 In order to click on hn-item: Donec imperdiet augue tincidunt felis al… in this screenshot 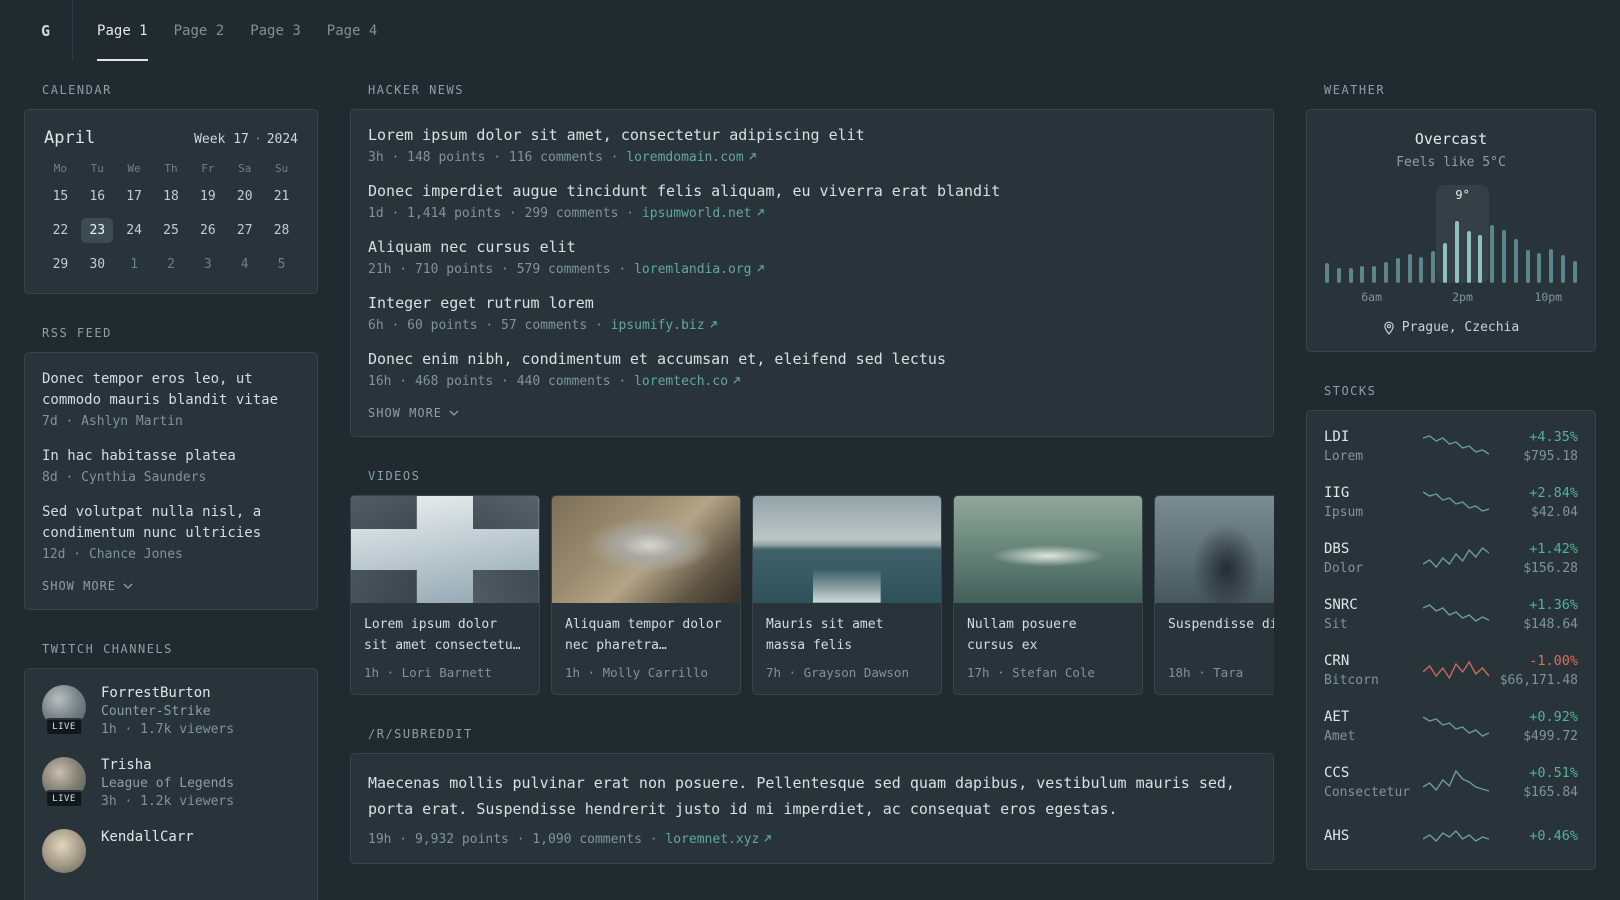, I will do `click(812, 201)`.